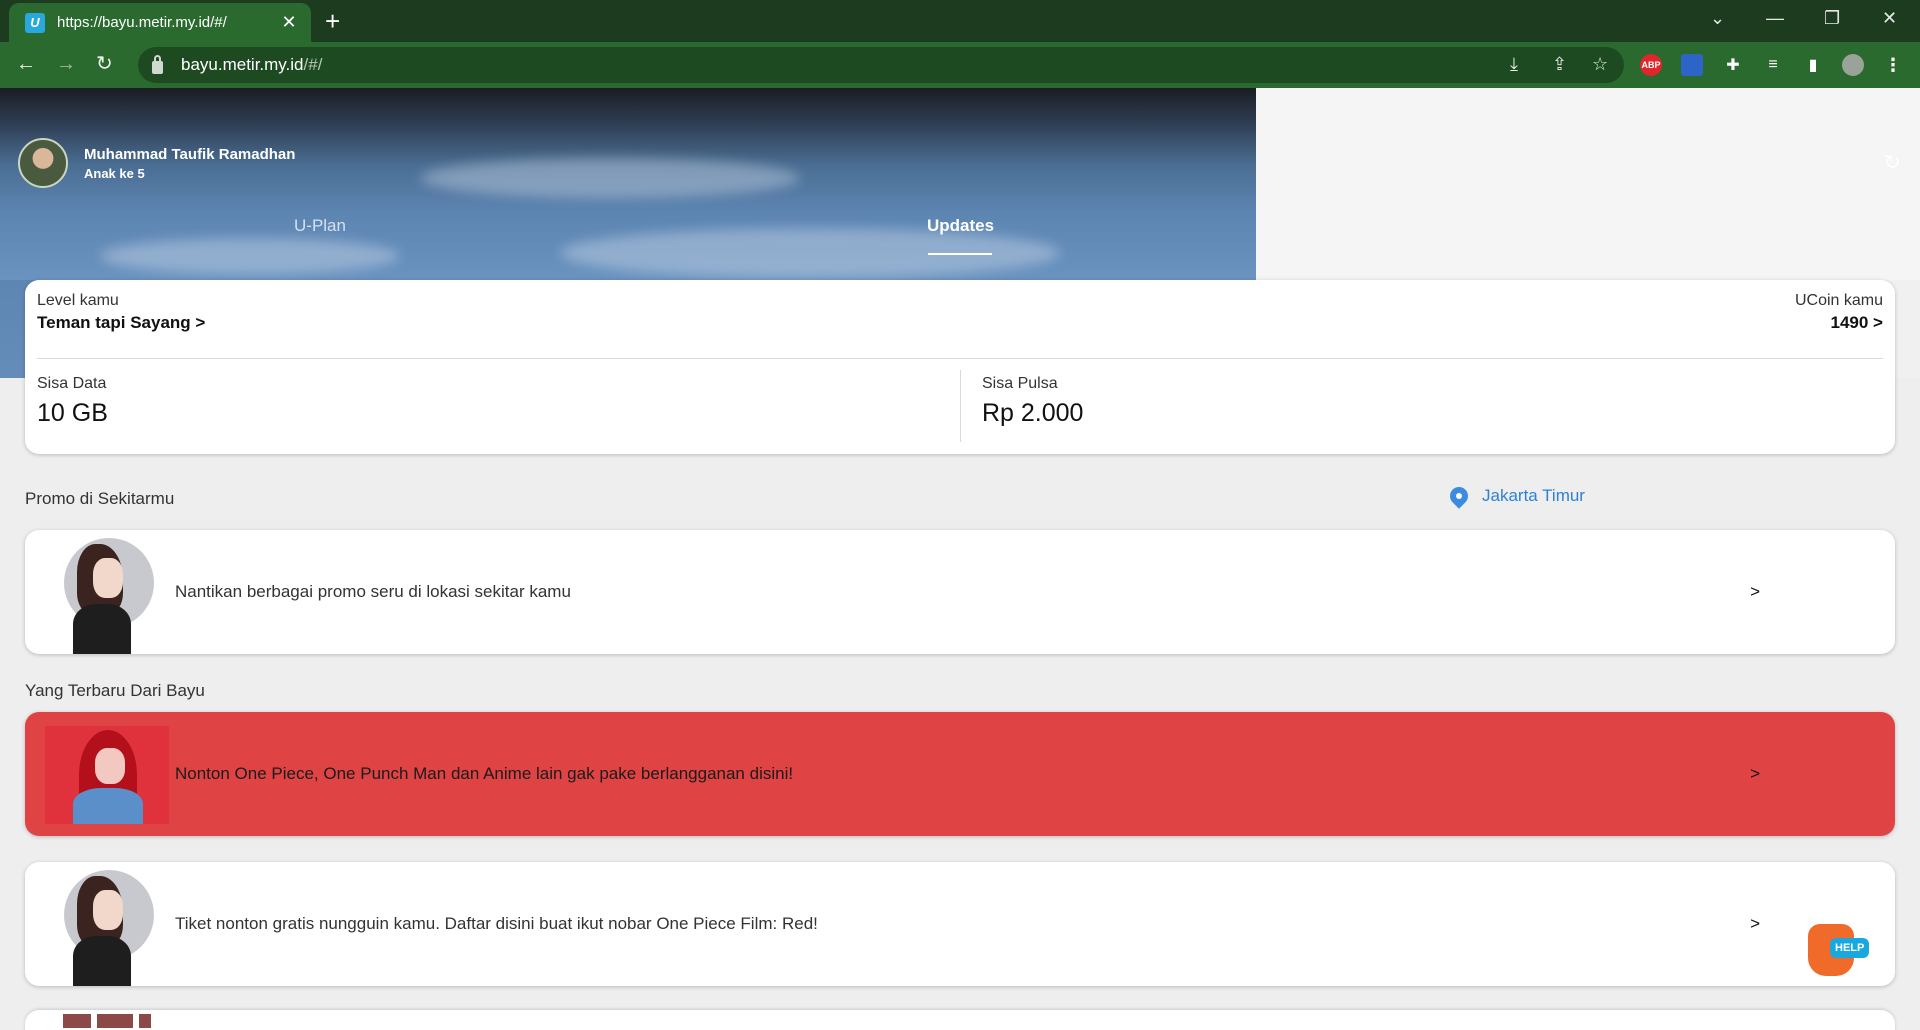  I want to click on tab-updates: Updates, so click(960, 226).